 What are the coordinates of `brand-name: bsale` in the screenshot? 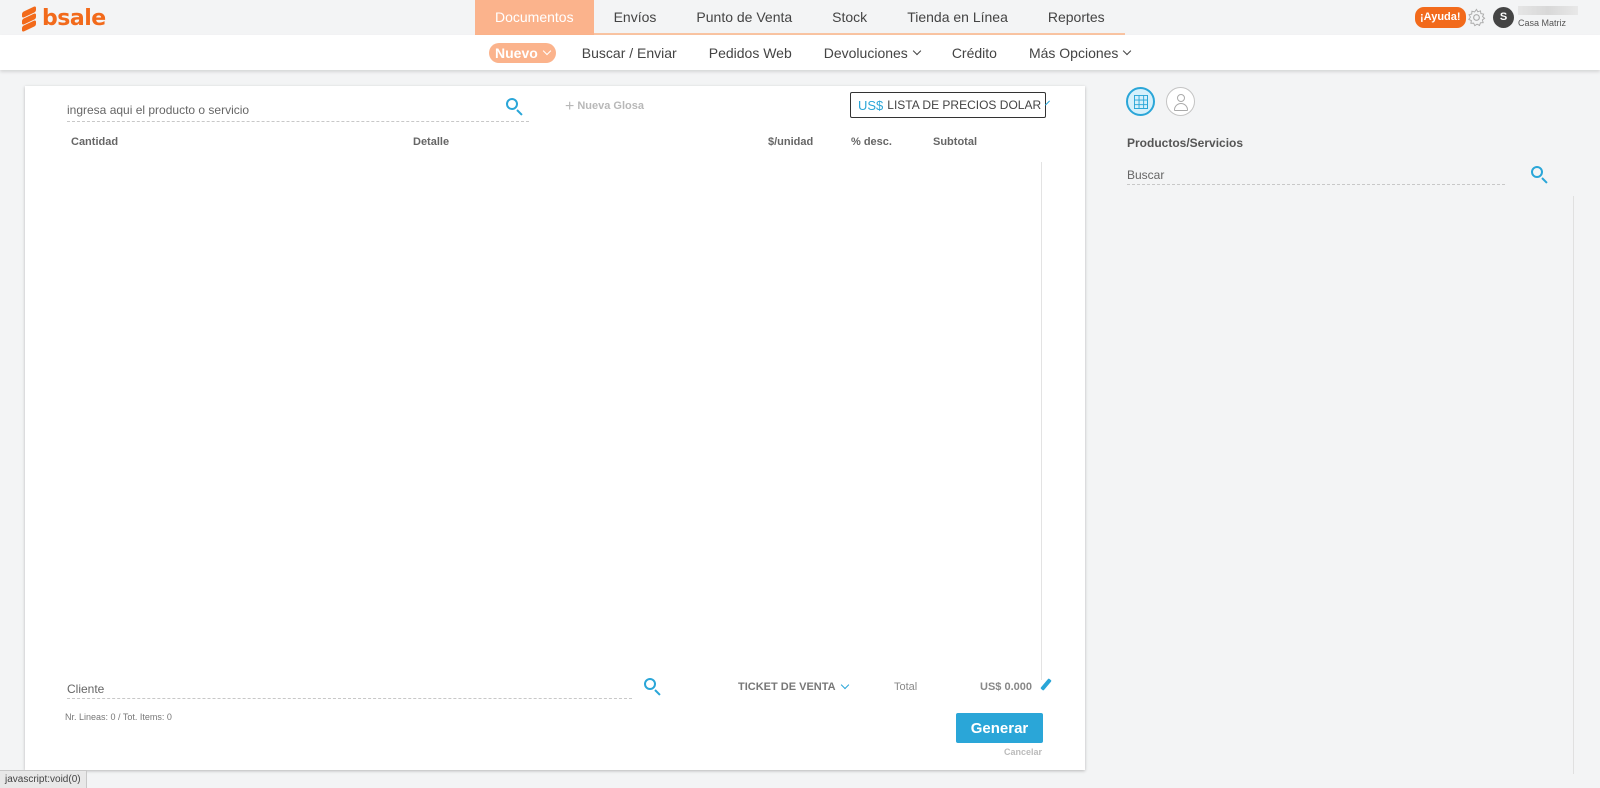 It's located at (74, 18).